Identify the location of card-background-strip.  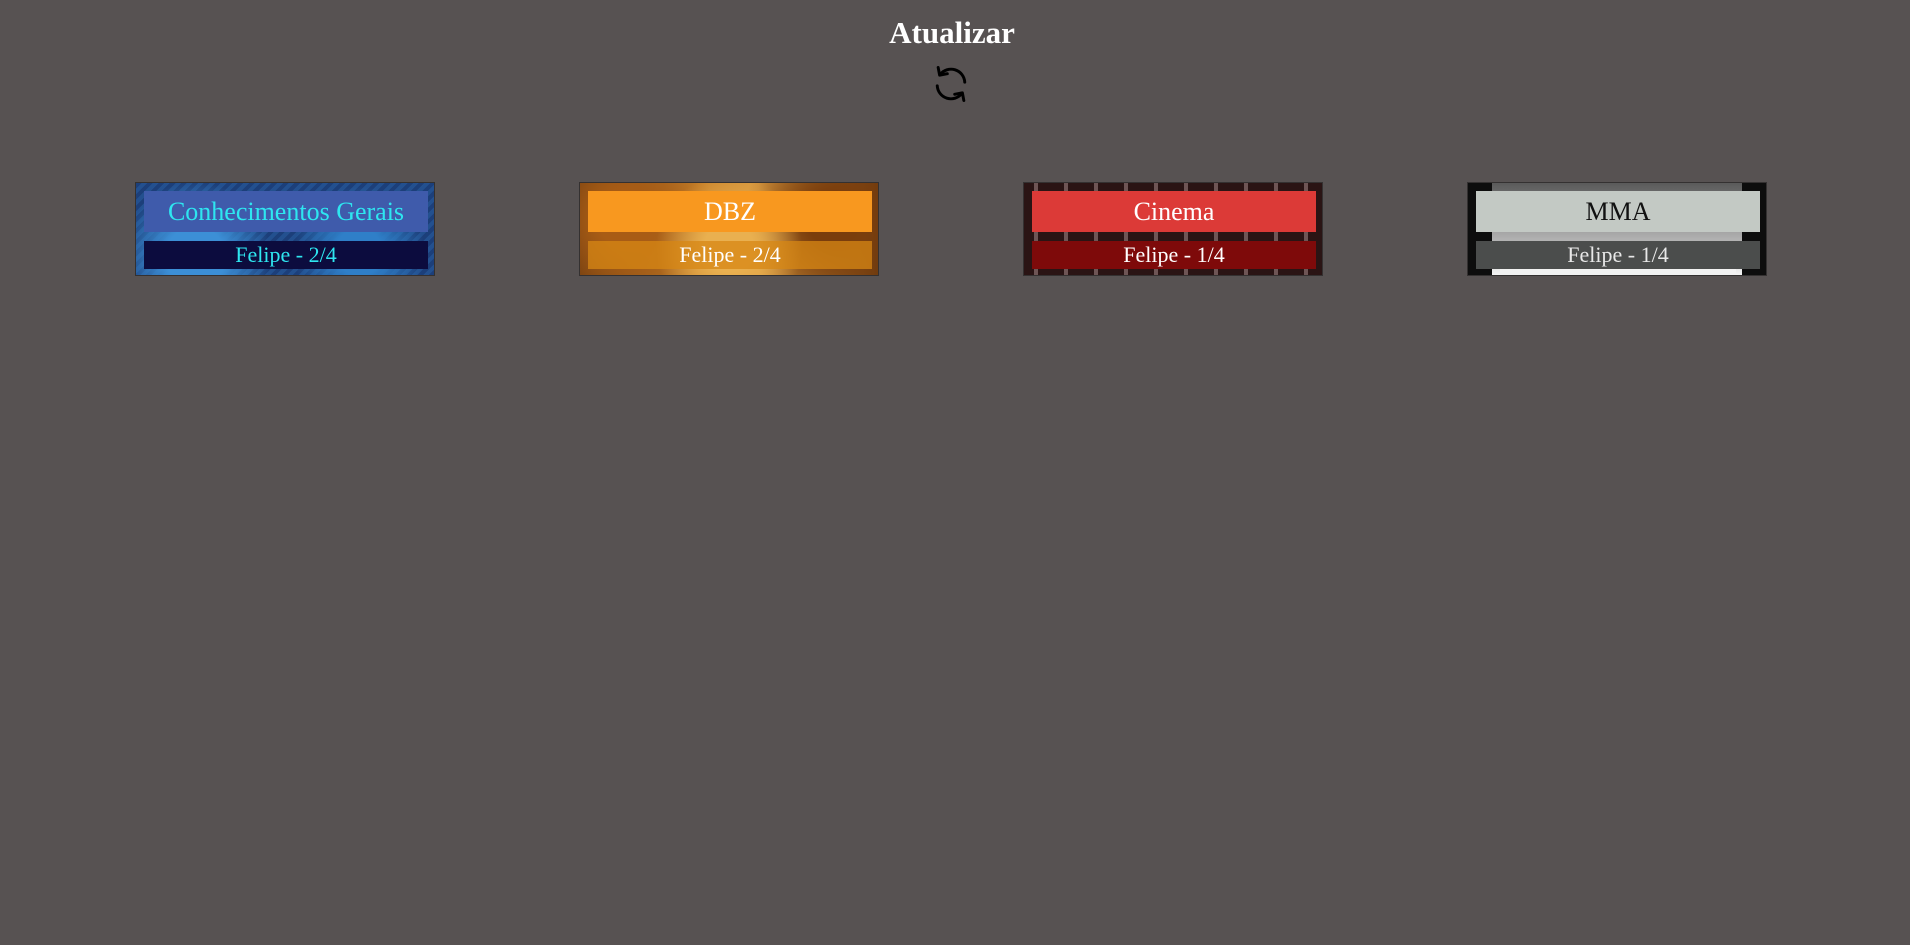
(1618, 272).